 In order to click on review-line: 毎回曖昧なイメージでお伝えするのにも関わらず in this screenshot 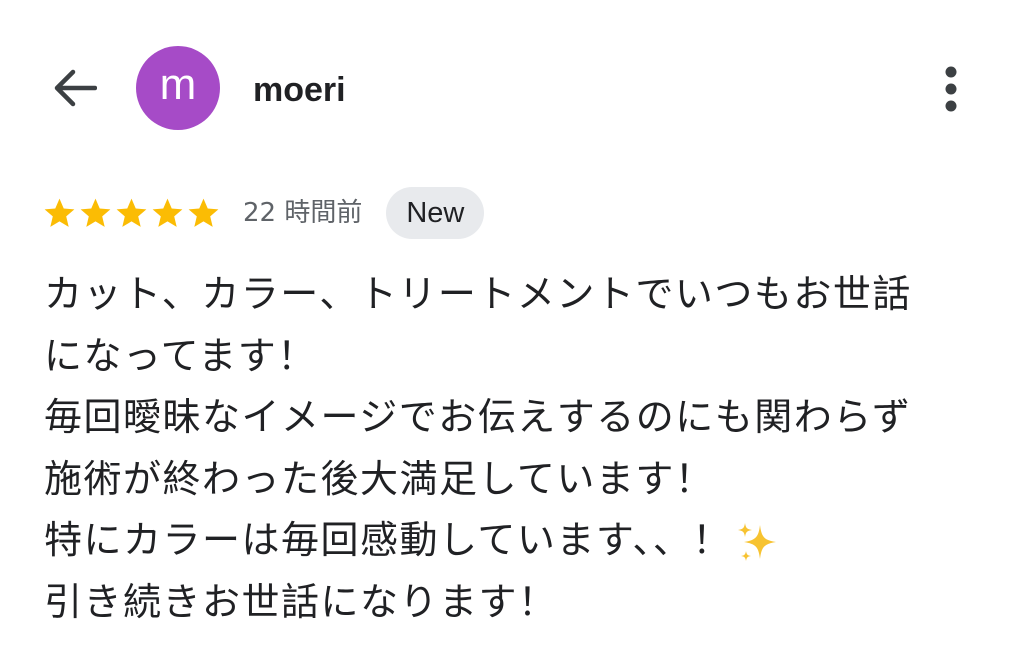, I will do `click(478, 417)`.